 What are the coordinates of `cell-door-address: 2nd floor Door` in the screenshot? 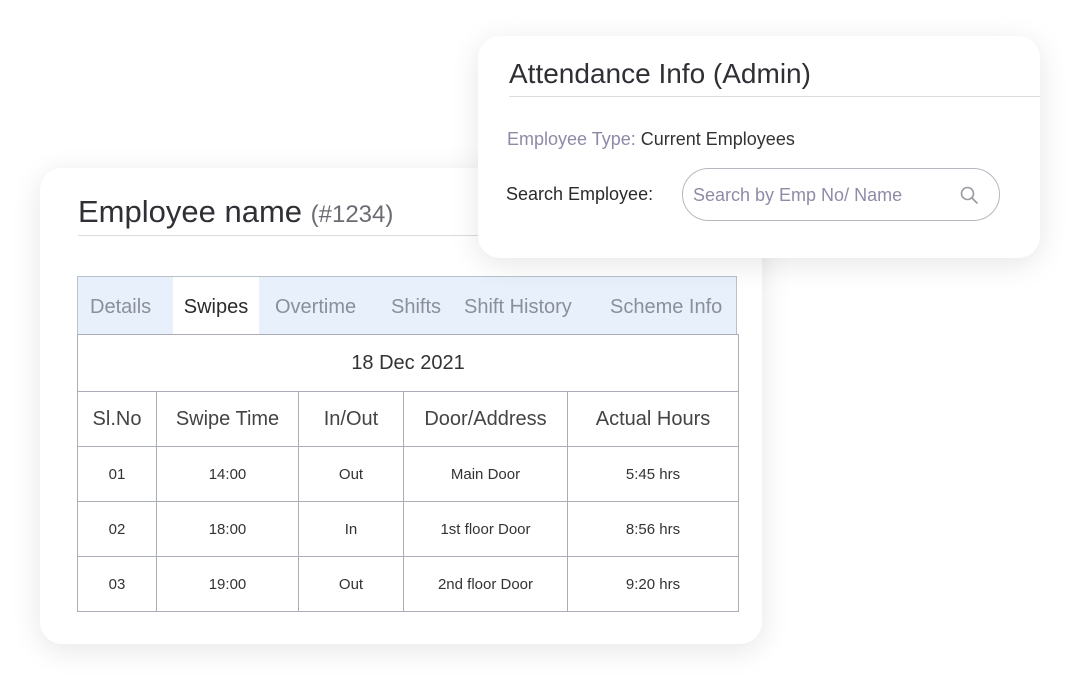 It's located at (485, 584).